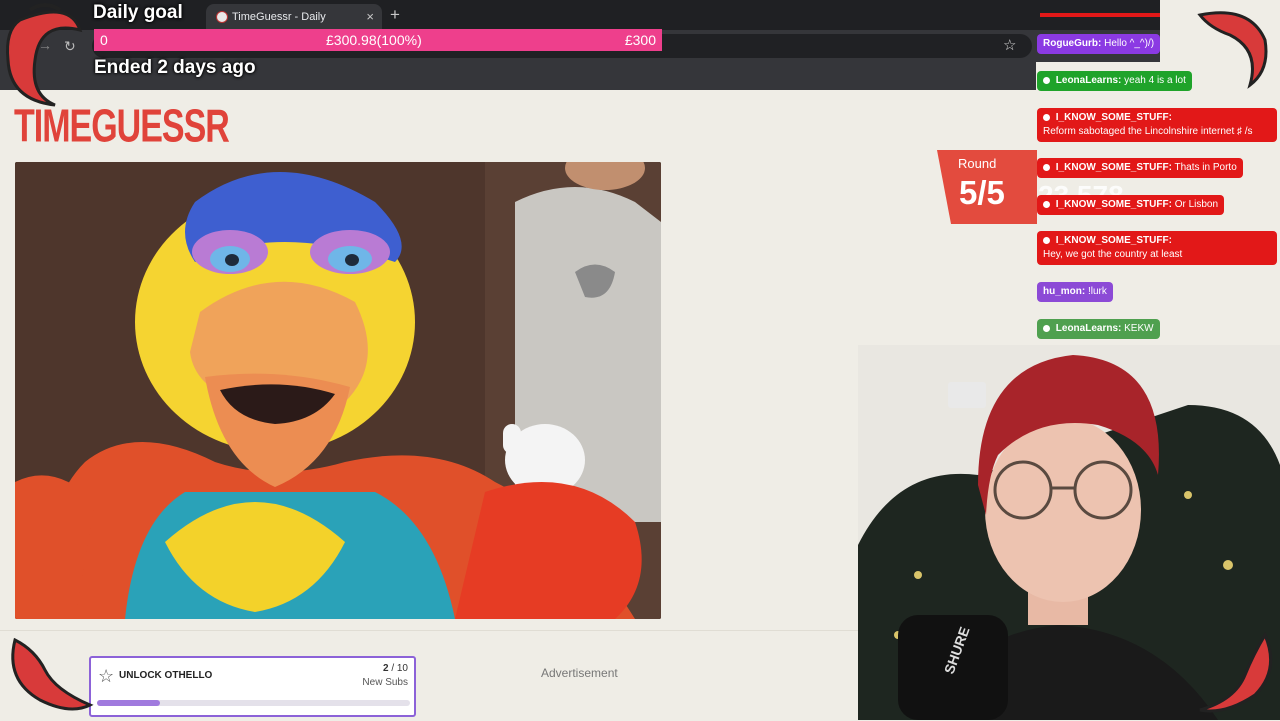 The width and height of the screenshot is (1280, 721). What do you see at coordinates (1081, 188) in the screenshot?
I see `total-score-partial: 23,578` at bounding box center [1081, 188].